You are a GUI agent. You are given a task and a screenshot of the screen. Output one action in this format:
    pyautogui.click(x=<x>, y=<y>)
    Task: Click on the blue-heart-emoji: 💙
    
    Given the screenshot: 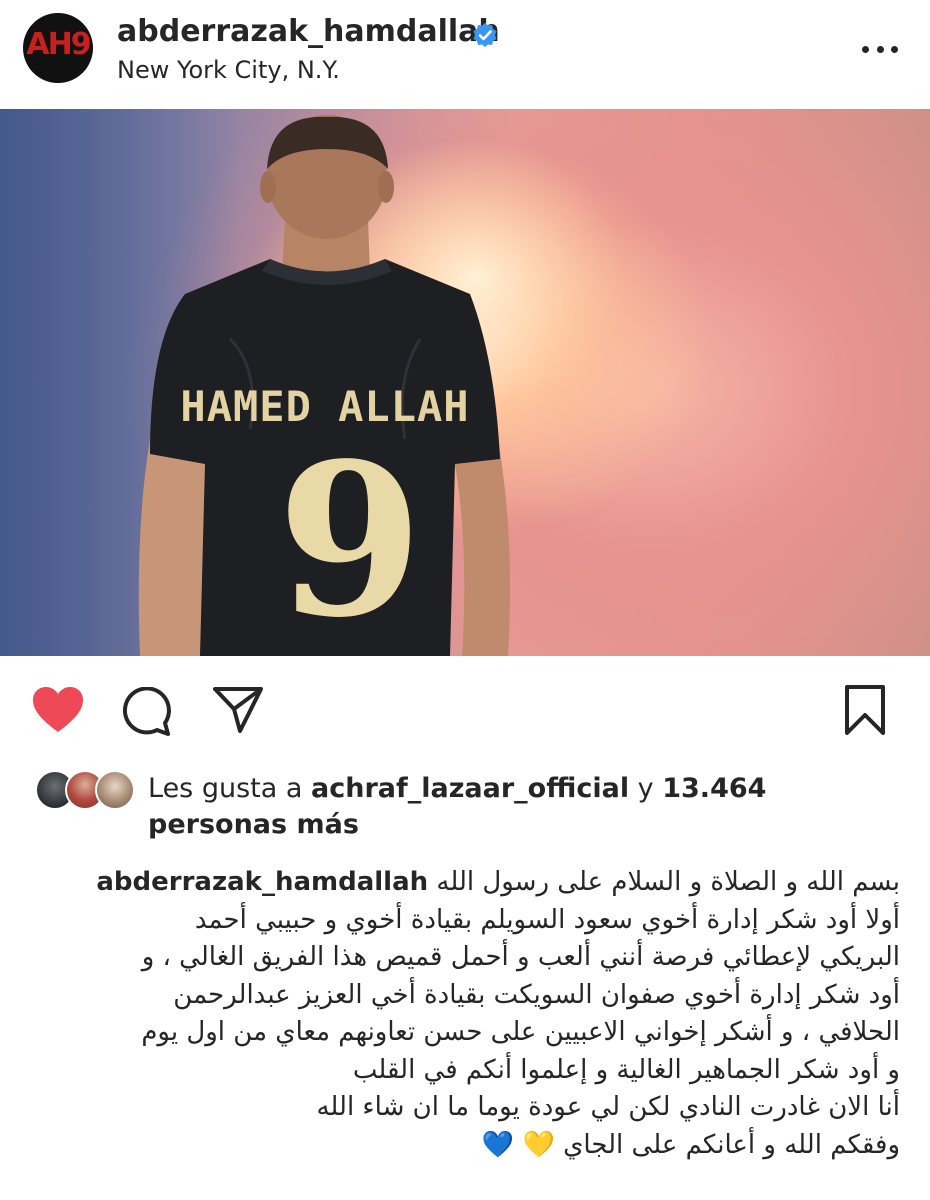 What is the action you would take?
    pyautogui.click(x=498, y=1144)
    